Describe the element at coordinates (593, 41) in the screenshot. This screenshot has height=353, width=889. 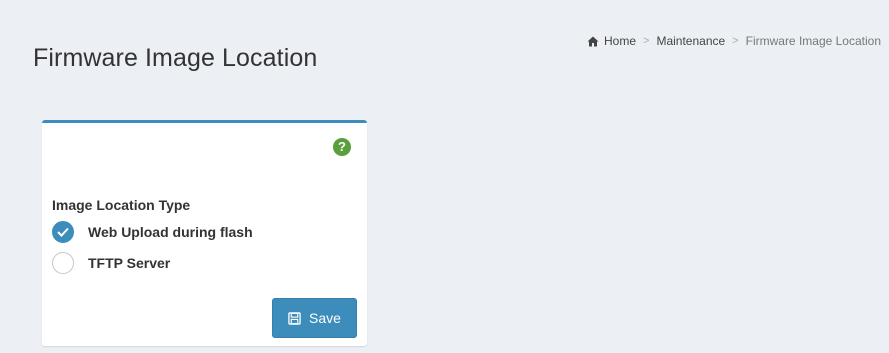
I see `home-icon` at that location.